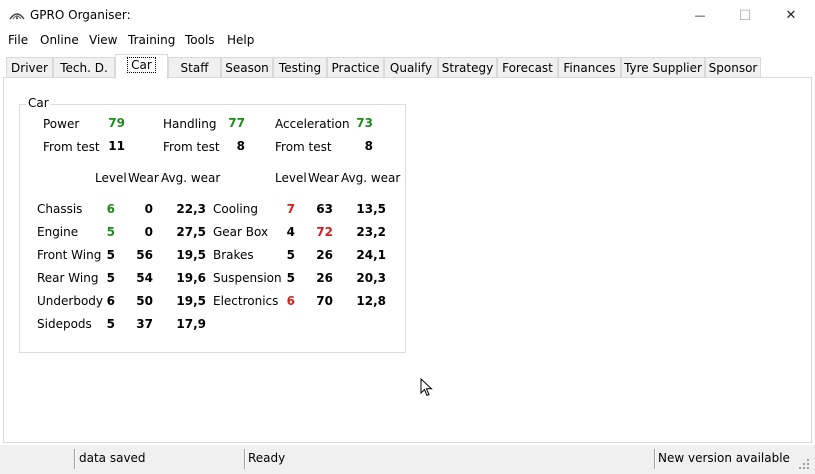 The height and width of the screenshot is (474, 815). I want to click on tab-car: Car, so click(141, 66).